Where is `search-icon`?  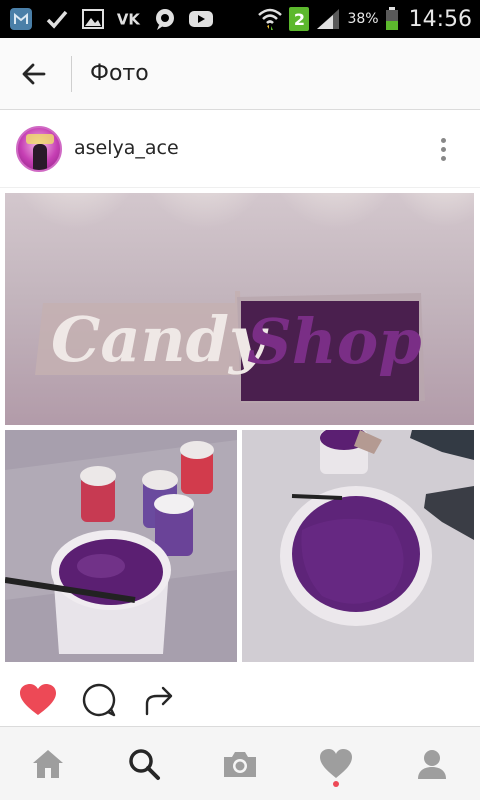 search-icon is located at coordinates (144, 764).